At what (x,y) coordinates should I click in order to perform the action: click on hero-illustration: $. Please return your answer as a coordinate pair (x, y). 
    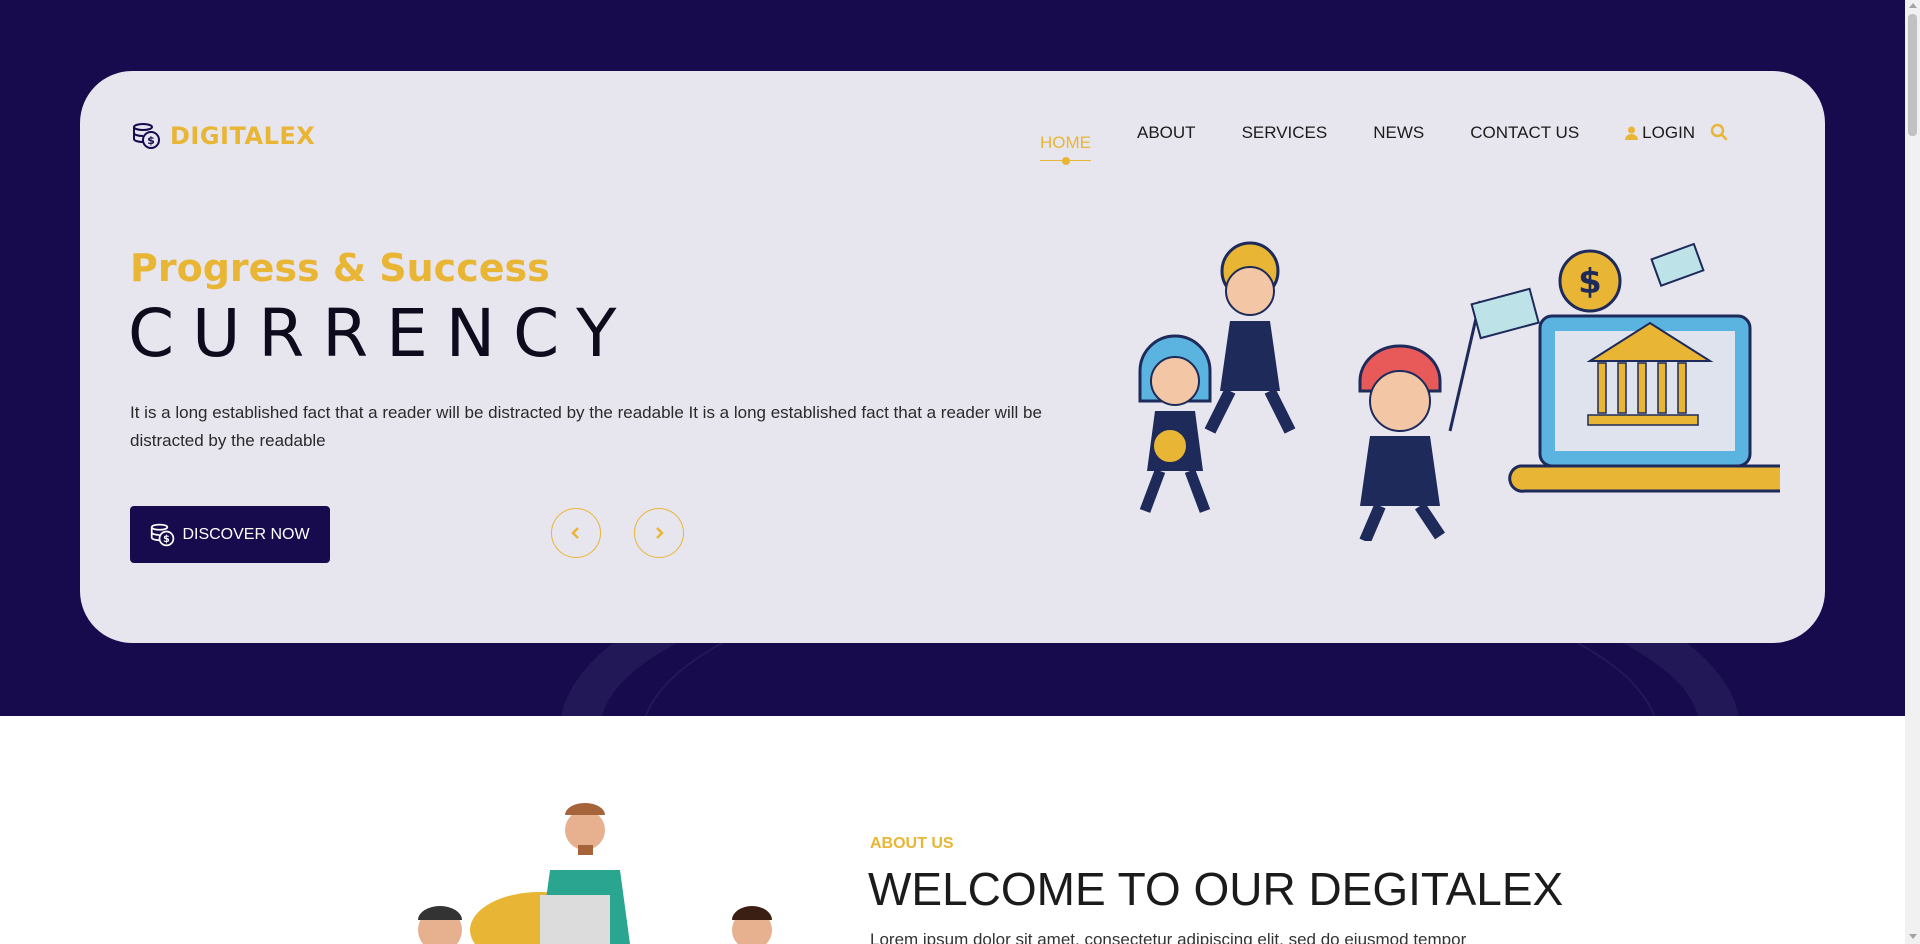
    Looking at the image, I should click on (1459, 391).